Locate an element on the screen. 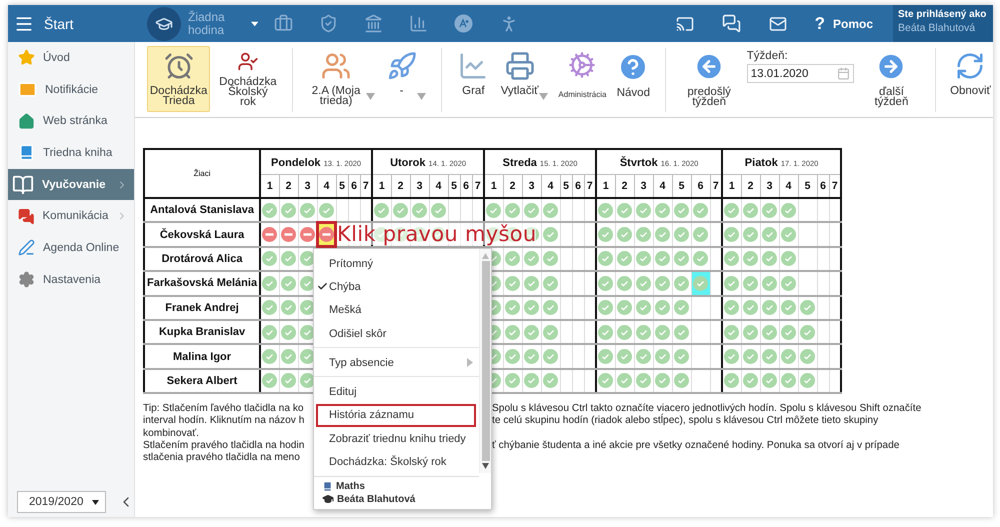 The image size is (1000, 527). menu-item: Prítomný is located at coordinates (396, 264).